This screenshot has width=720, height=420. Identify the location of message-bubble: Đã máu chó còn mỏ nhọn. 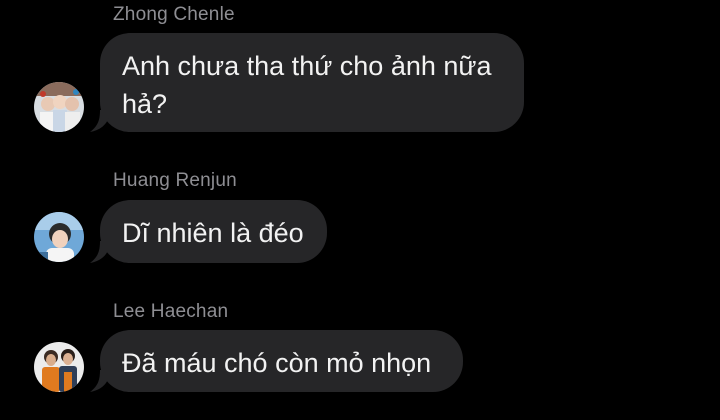
(281, 361).